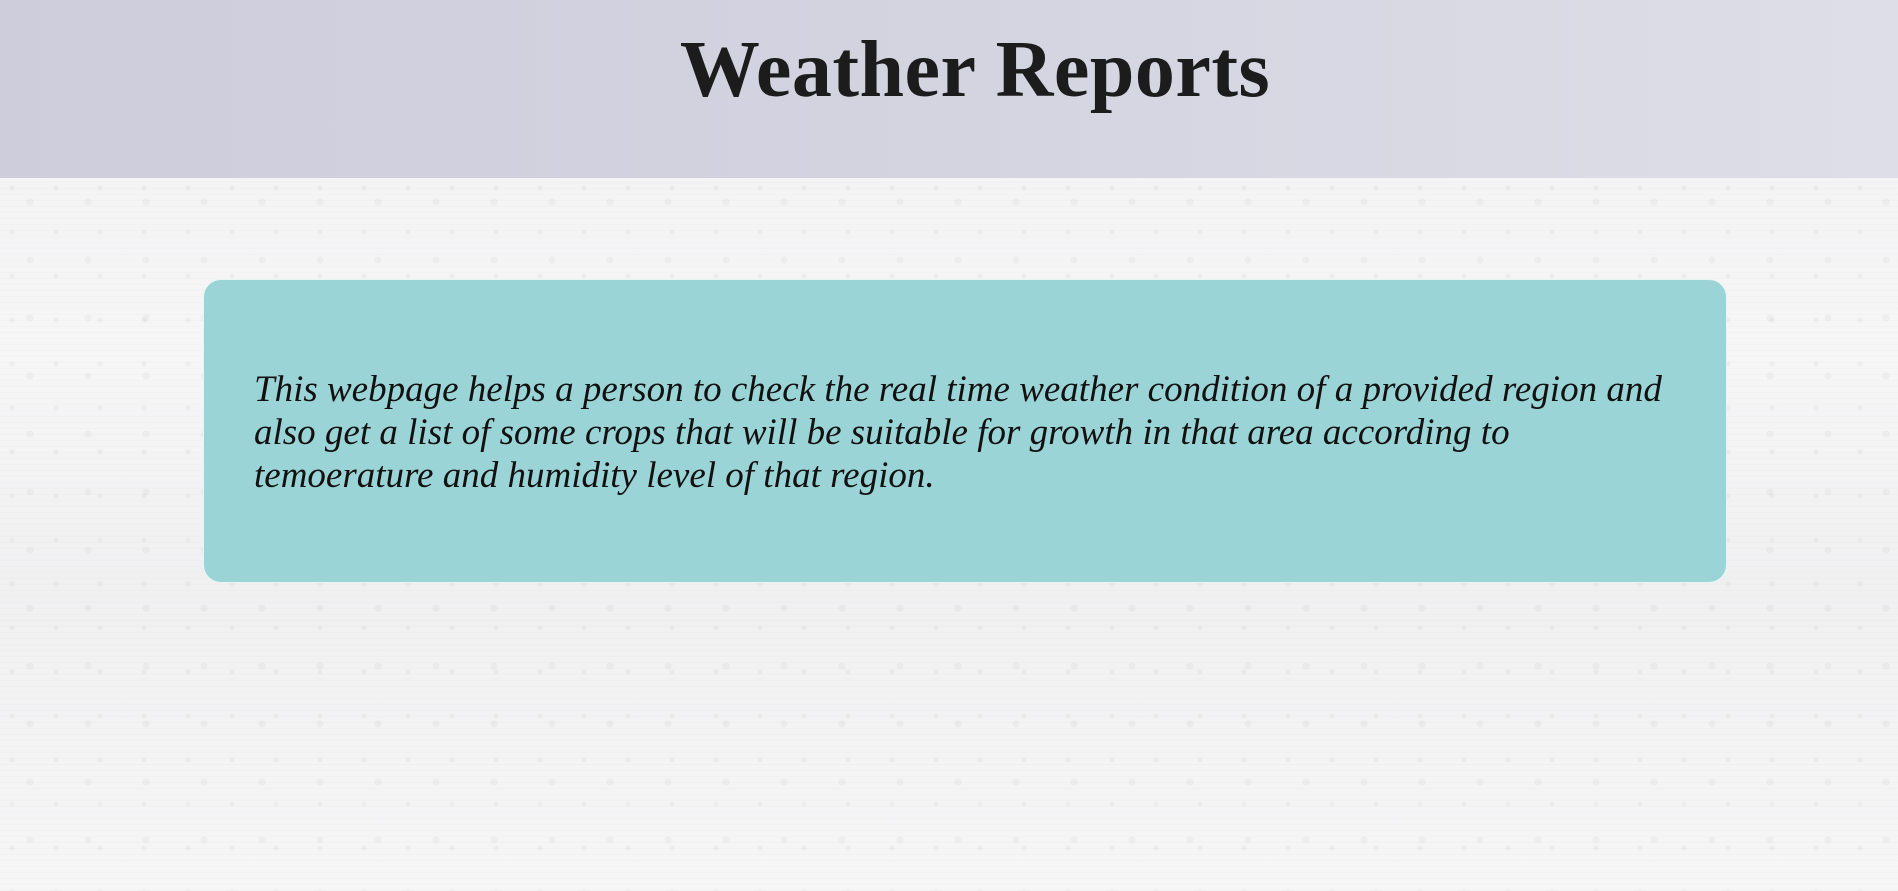 Image resolution: width=1898 pixels, height=891 pixels. I want to click on page-title: Weather Reports, so click(975, 70).